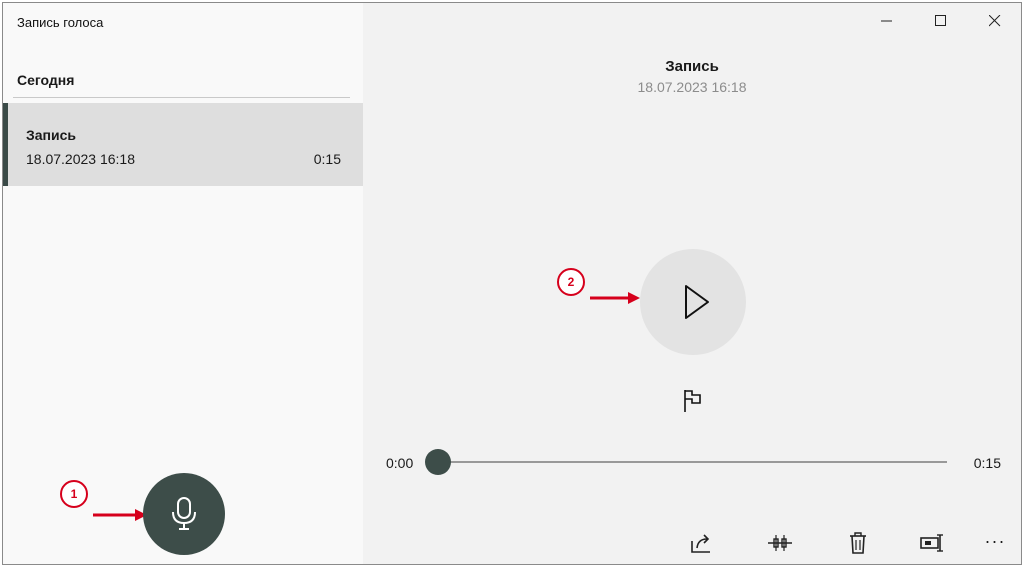 This screenshot has width=1024, height=567. I want to click on annotation-badge-2: 2, so click(571, 282).